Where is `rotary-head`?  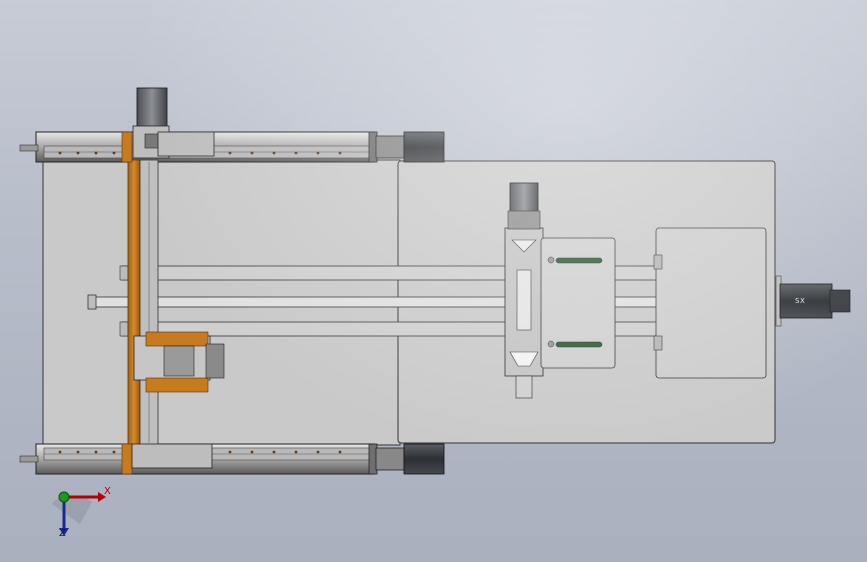
rotary-head is located at coordinates (524, 290).